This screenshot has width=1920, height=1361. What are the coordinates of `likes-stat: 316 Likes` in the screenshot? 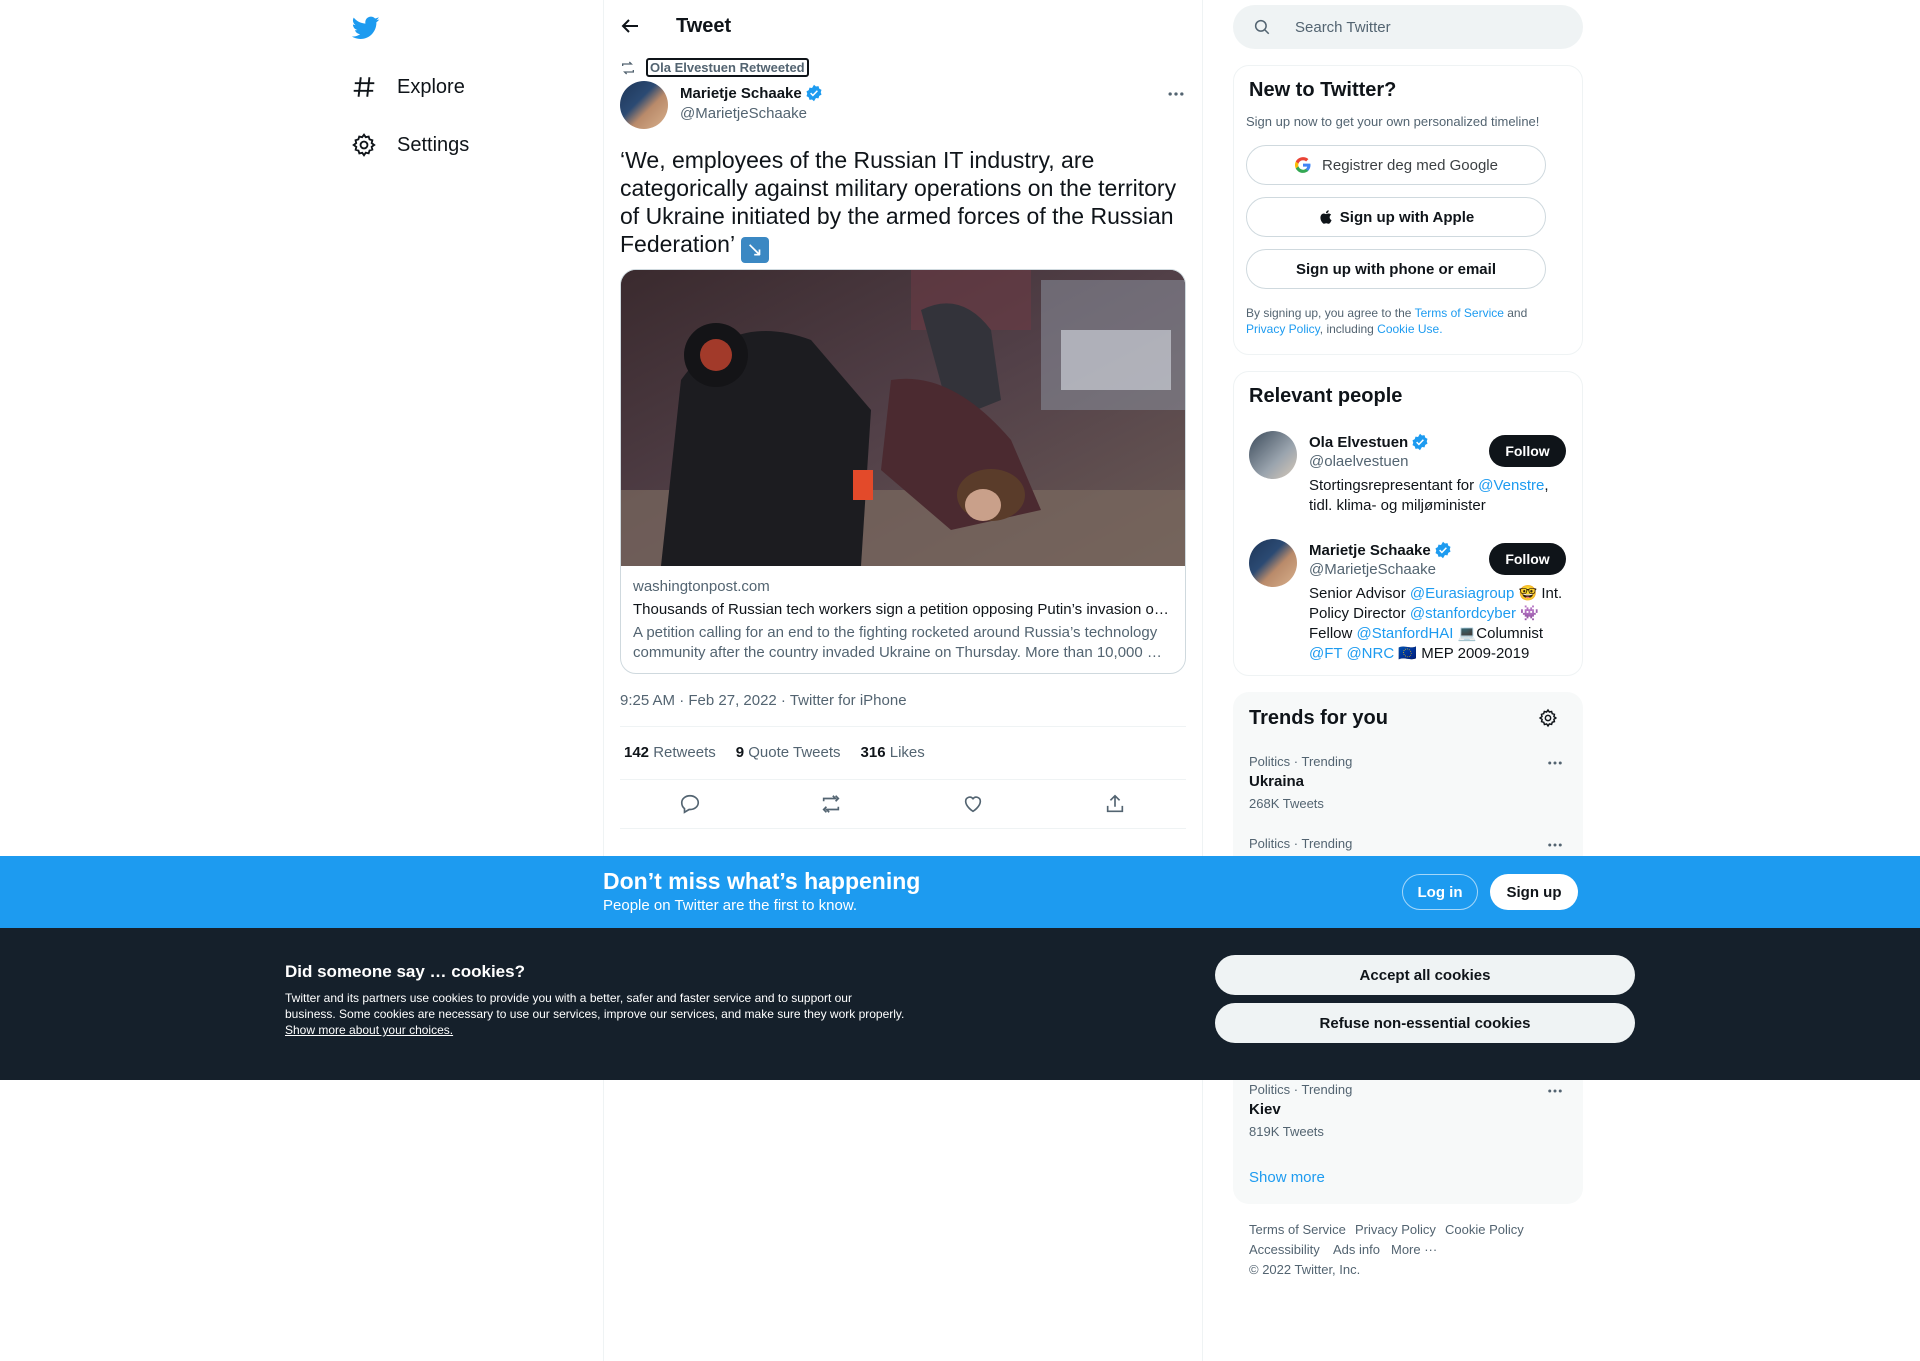 It's located at (893, 752).